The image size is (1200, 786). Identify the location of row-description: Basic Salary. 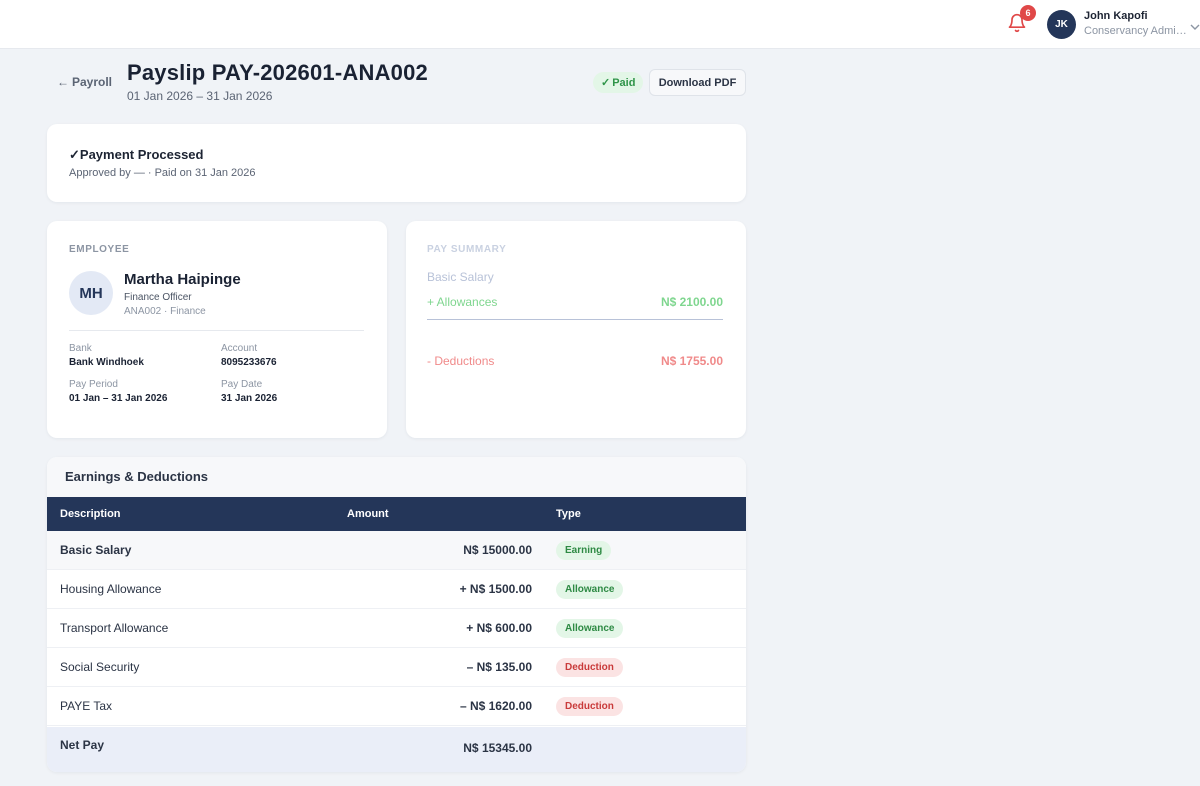
(96, 550).